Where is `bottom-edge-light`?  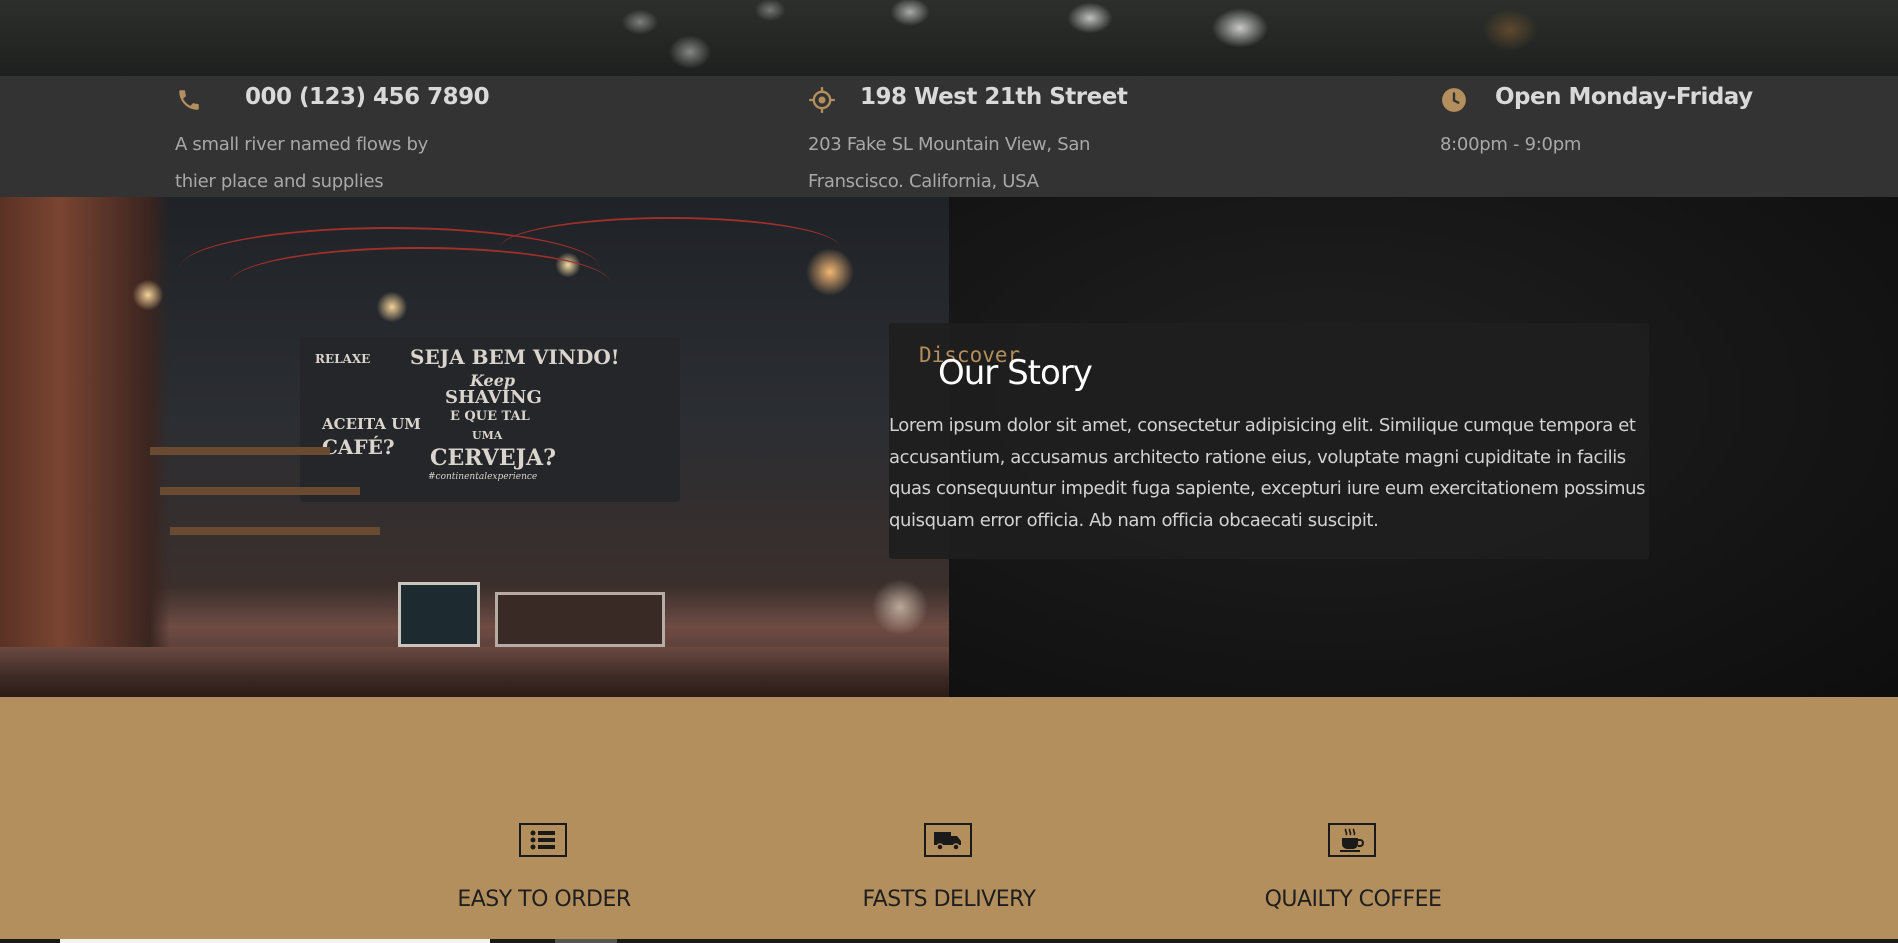 bottom-edge-light is located at coordinates (275, 941).